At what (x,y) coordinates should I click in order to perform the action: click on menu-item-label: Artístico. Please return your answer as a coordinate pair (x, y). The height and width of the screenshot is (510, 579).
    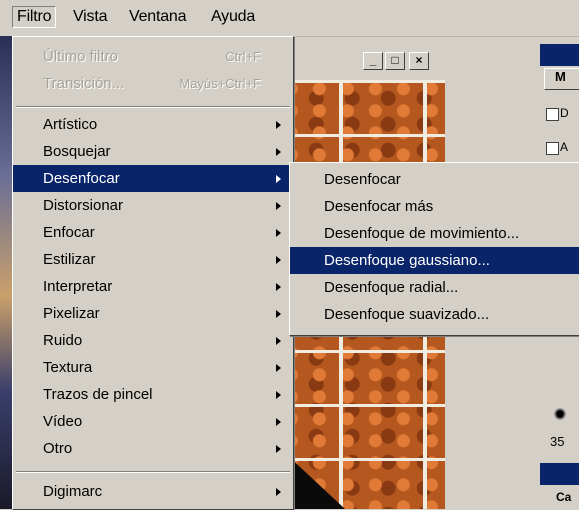
    Looking at the image, I should click on (70, 124).